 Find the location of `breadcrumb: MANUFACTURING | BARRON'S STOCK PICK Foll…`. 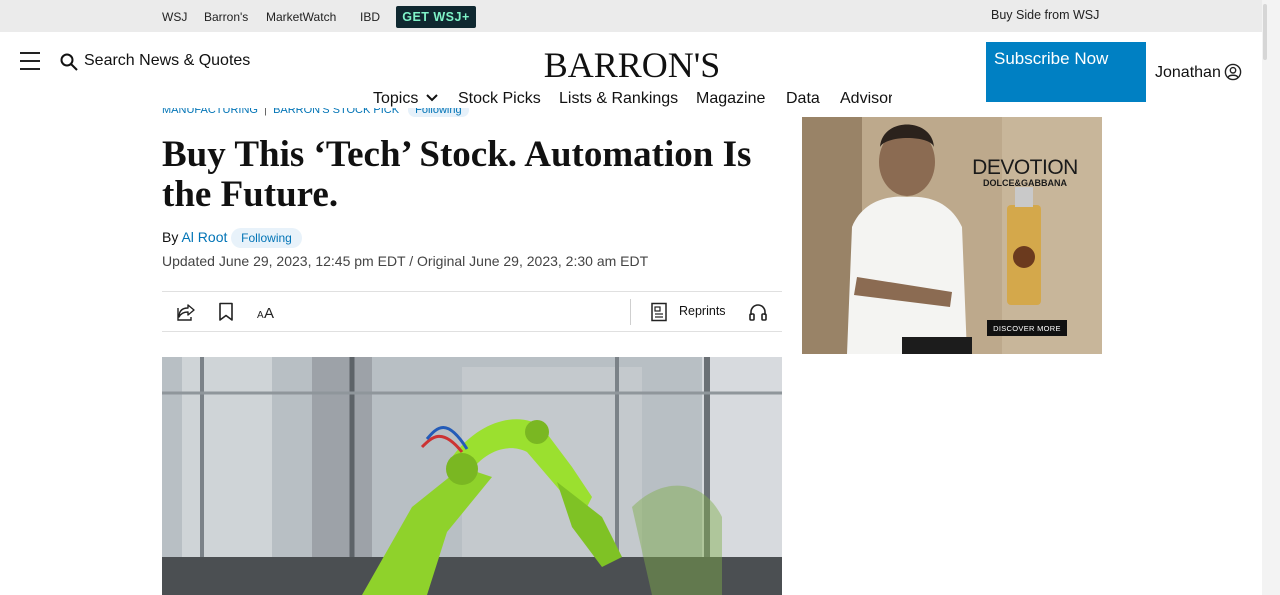

breadcrumb: MANUFACTURING | BARRON'S STOCK PICK Foll… is located at coordinates (332, 117).